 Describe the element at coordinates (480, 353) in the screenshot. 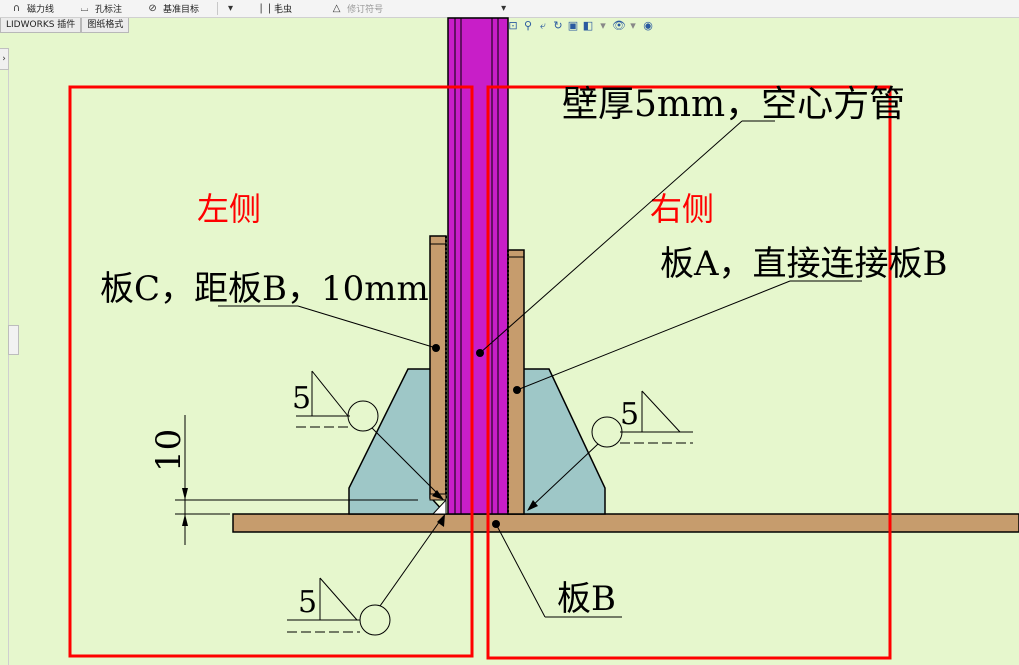

I see `tube-leader-dot` at that location.